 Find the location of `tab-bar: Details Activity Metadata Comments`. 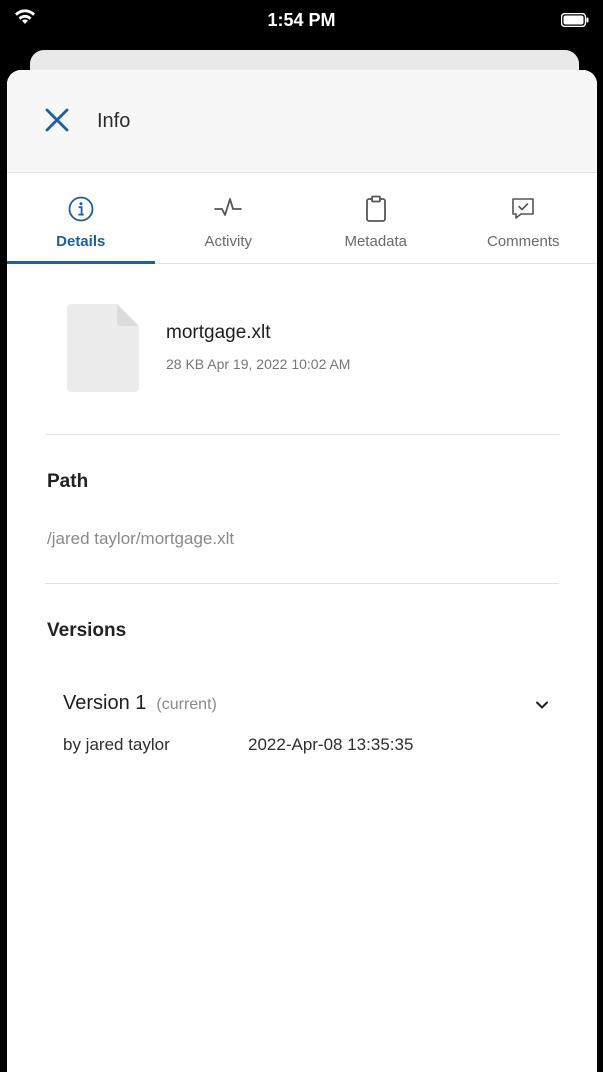

tab-bar: Details Activity Metadata Comments is located at coordinates (302, 218).